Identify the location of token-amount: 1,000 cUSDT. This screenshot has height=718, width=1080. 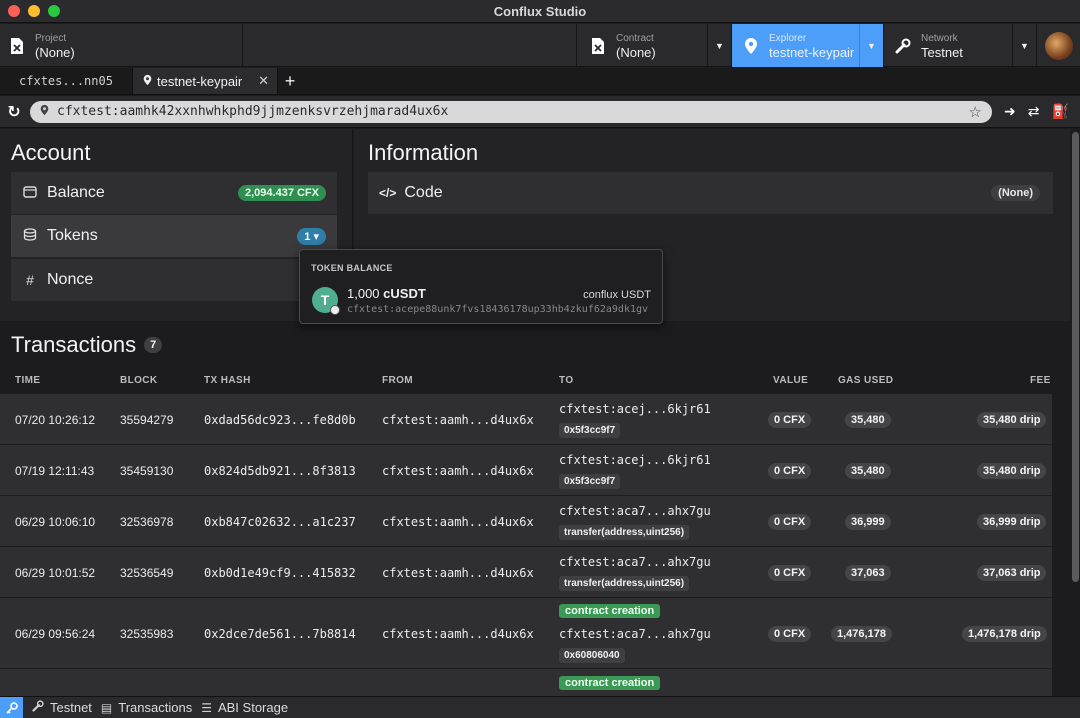
(386, 293).